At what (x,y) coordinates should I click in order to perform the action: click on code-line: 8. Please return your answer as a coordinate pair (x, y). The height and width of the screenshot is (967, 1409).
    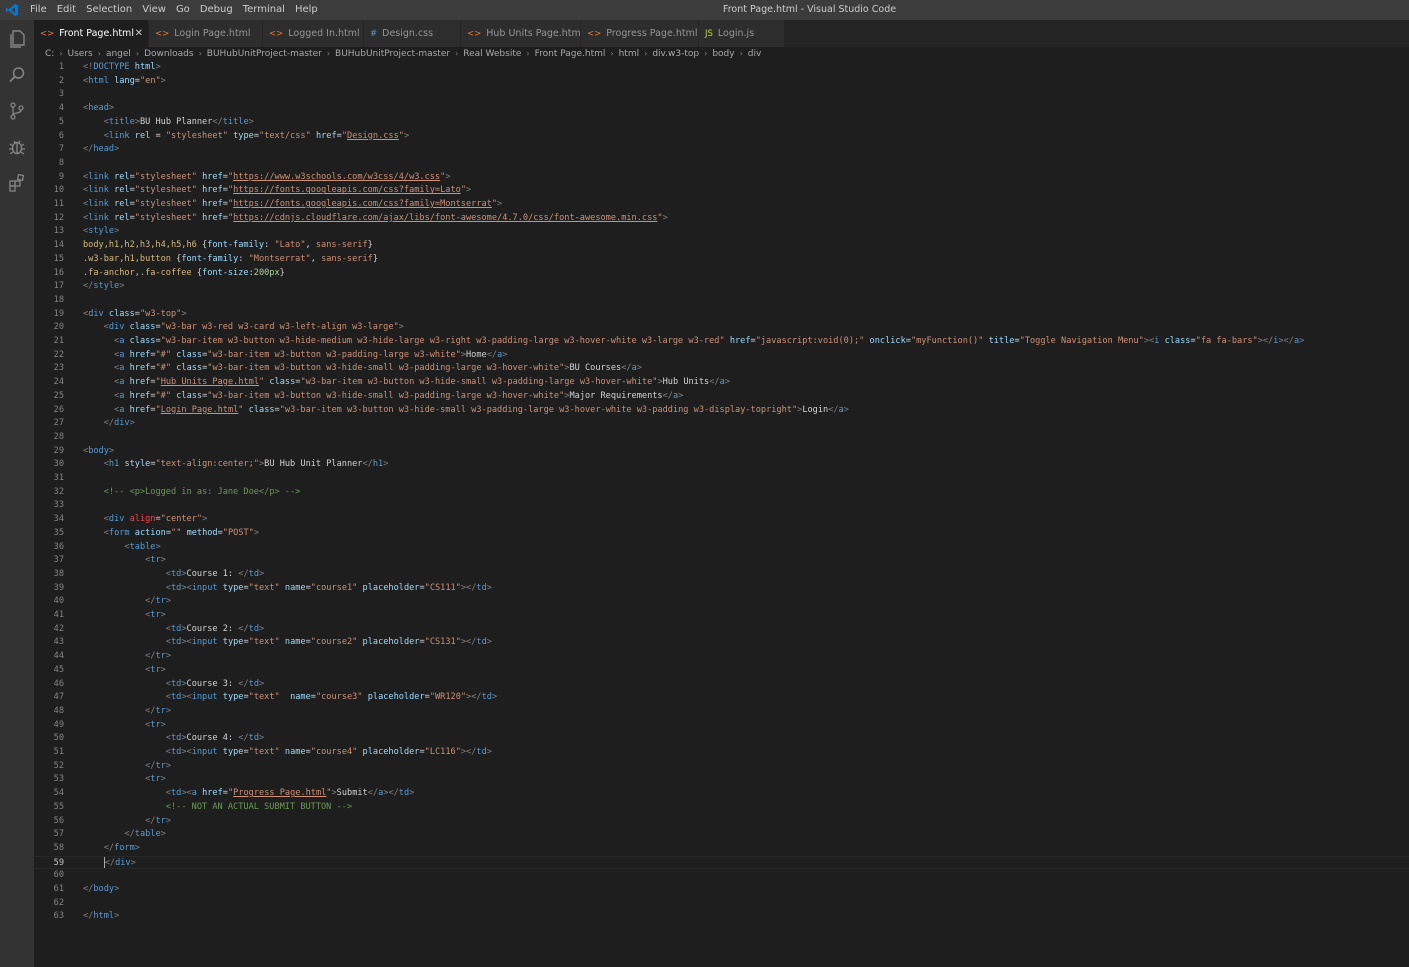
    Looking at the image, I should click on (721, 164).